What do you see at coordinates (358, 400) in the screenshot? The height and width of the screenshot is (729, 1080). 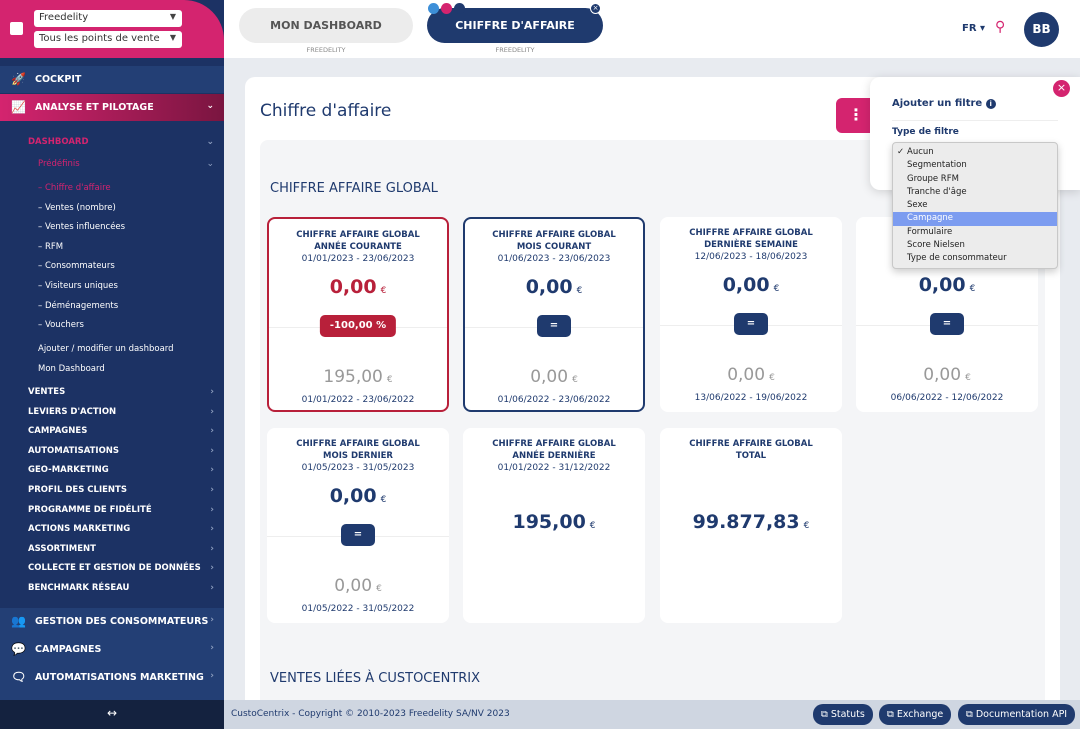 I see `previous-dates: 01/01/2022 - 23/06/2022` at bounding box center [358, 400].